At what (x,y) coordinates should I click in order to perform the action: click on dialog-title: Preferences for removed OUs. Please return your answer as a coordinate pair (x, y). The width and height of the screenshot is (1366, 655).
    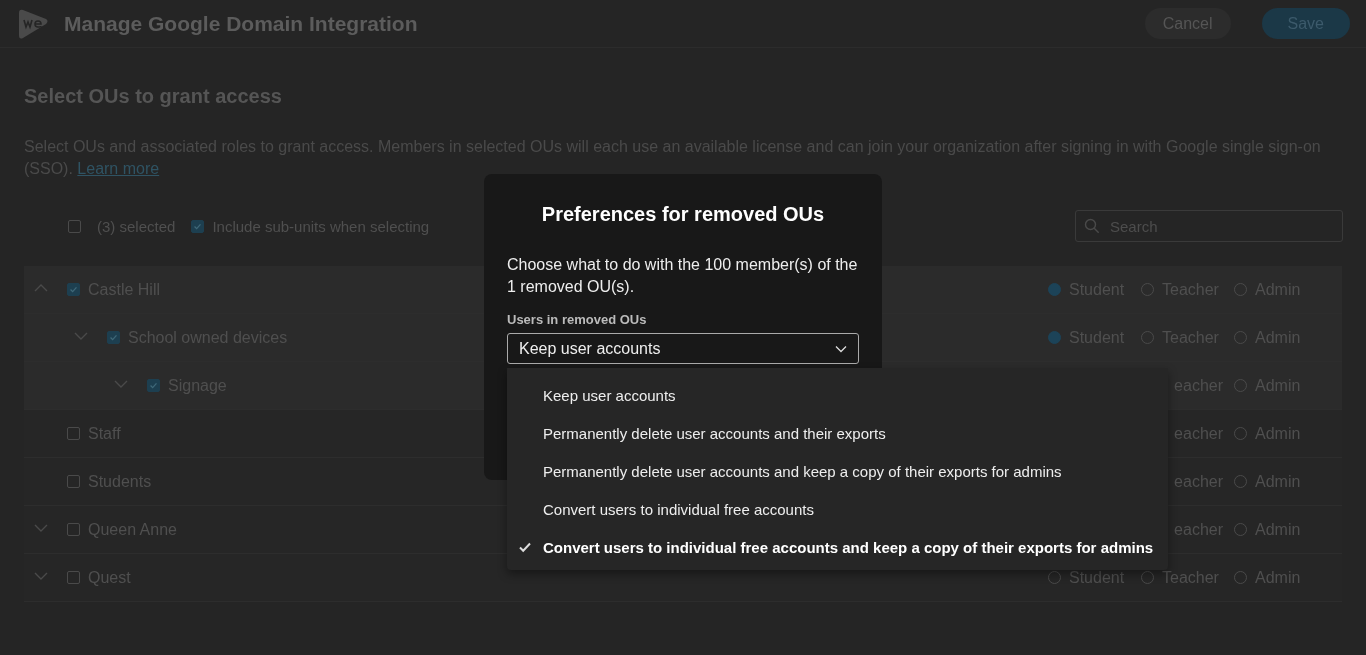
    Looking at the image, I should click on (683, 214).